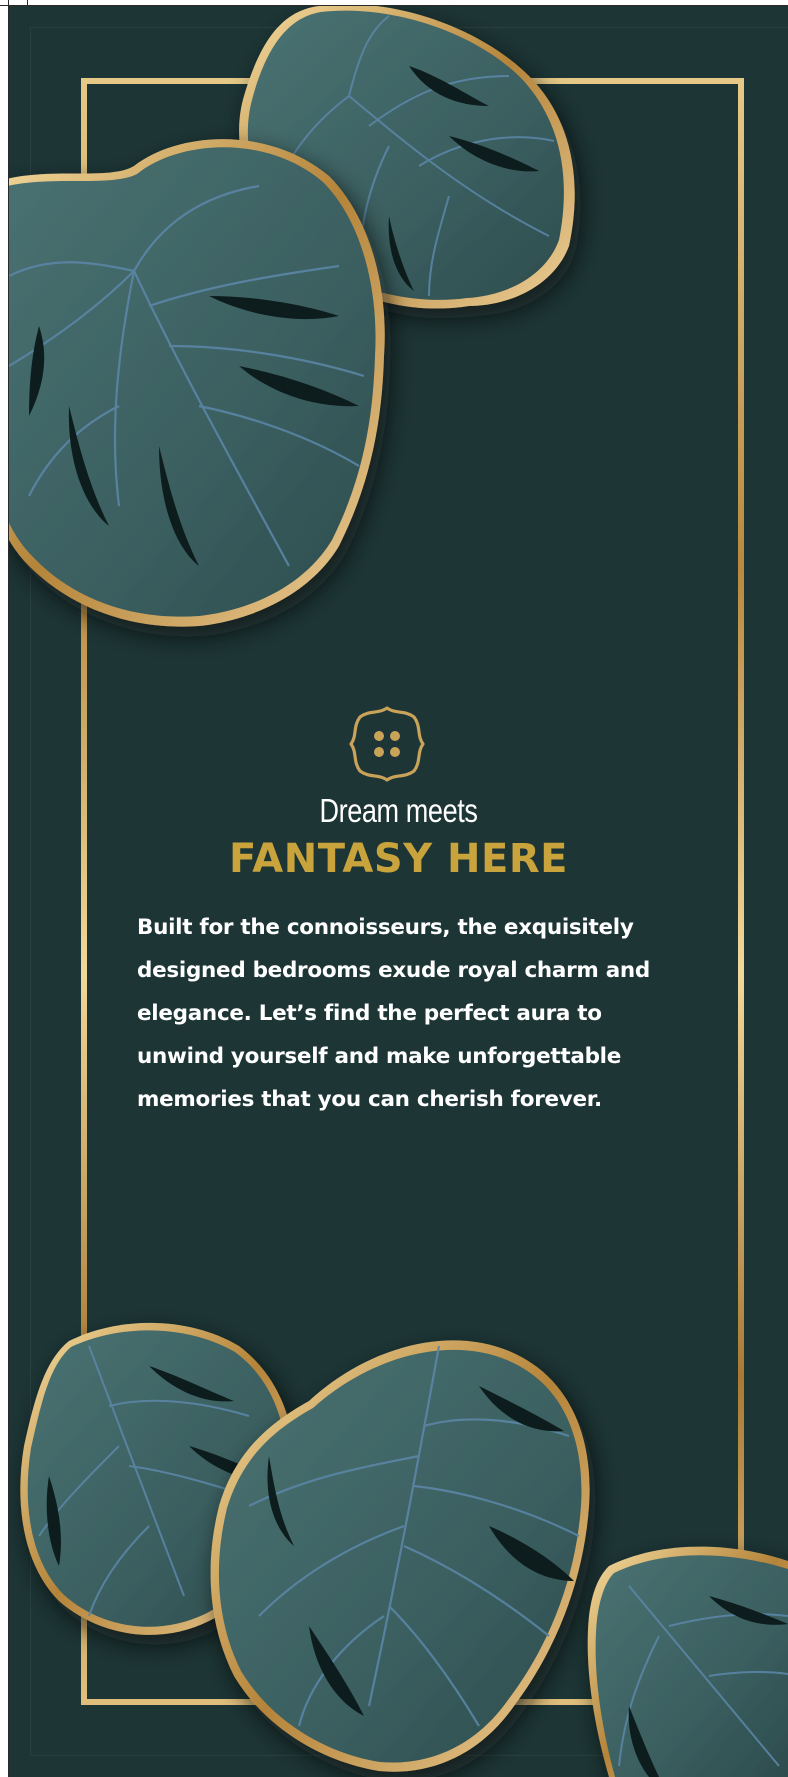 The height and width of the screenshot is (1777, 788). I want to click on four-dots-badge-icon, so click(387, 744).